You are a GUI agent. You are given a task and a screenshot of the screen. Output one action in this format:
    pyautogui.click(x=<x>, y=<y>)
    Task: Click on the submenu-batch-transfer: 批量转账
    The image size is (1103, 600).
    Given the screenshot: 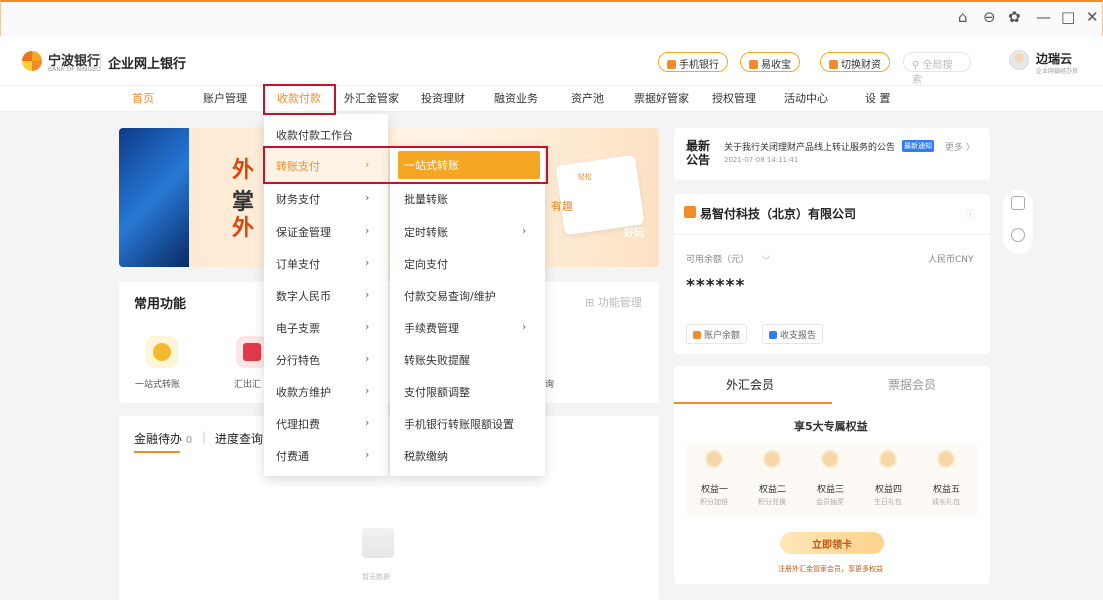 What is the action you would take?
    pyautogui.click(x=426, y=199)
    